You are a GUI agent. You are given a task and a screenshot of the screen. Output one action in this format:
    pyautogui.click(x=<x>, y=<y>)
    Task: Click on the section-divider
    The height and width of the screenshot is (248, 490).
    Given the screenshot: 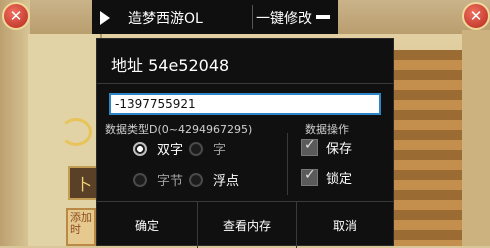 What is the action you would take?
    pyautogui.click(x=287, y=164)
    